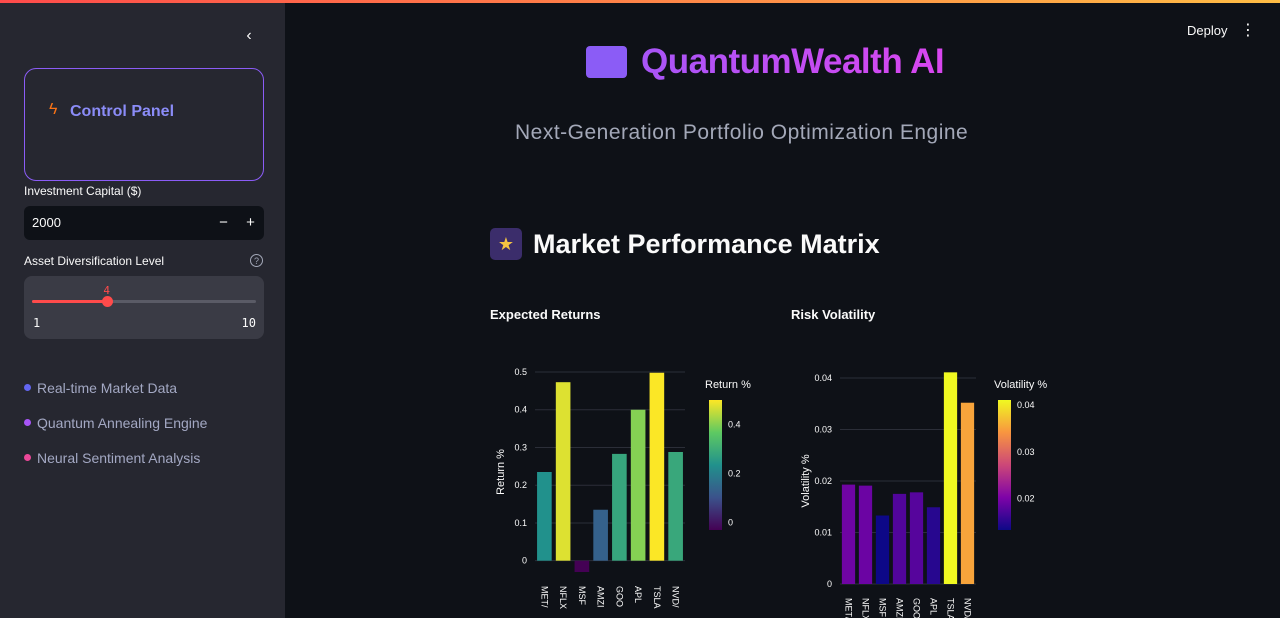 This screenshot has width=1280, height=618. Describe the element at coordinates (223, 223) in the screenshot. I see `decrement-button: −` at that location.